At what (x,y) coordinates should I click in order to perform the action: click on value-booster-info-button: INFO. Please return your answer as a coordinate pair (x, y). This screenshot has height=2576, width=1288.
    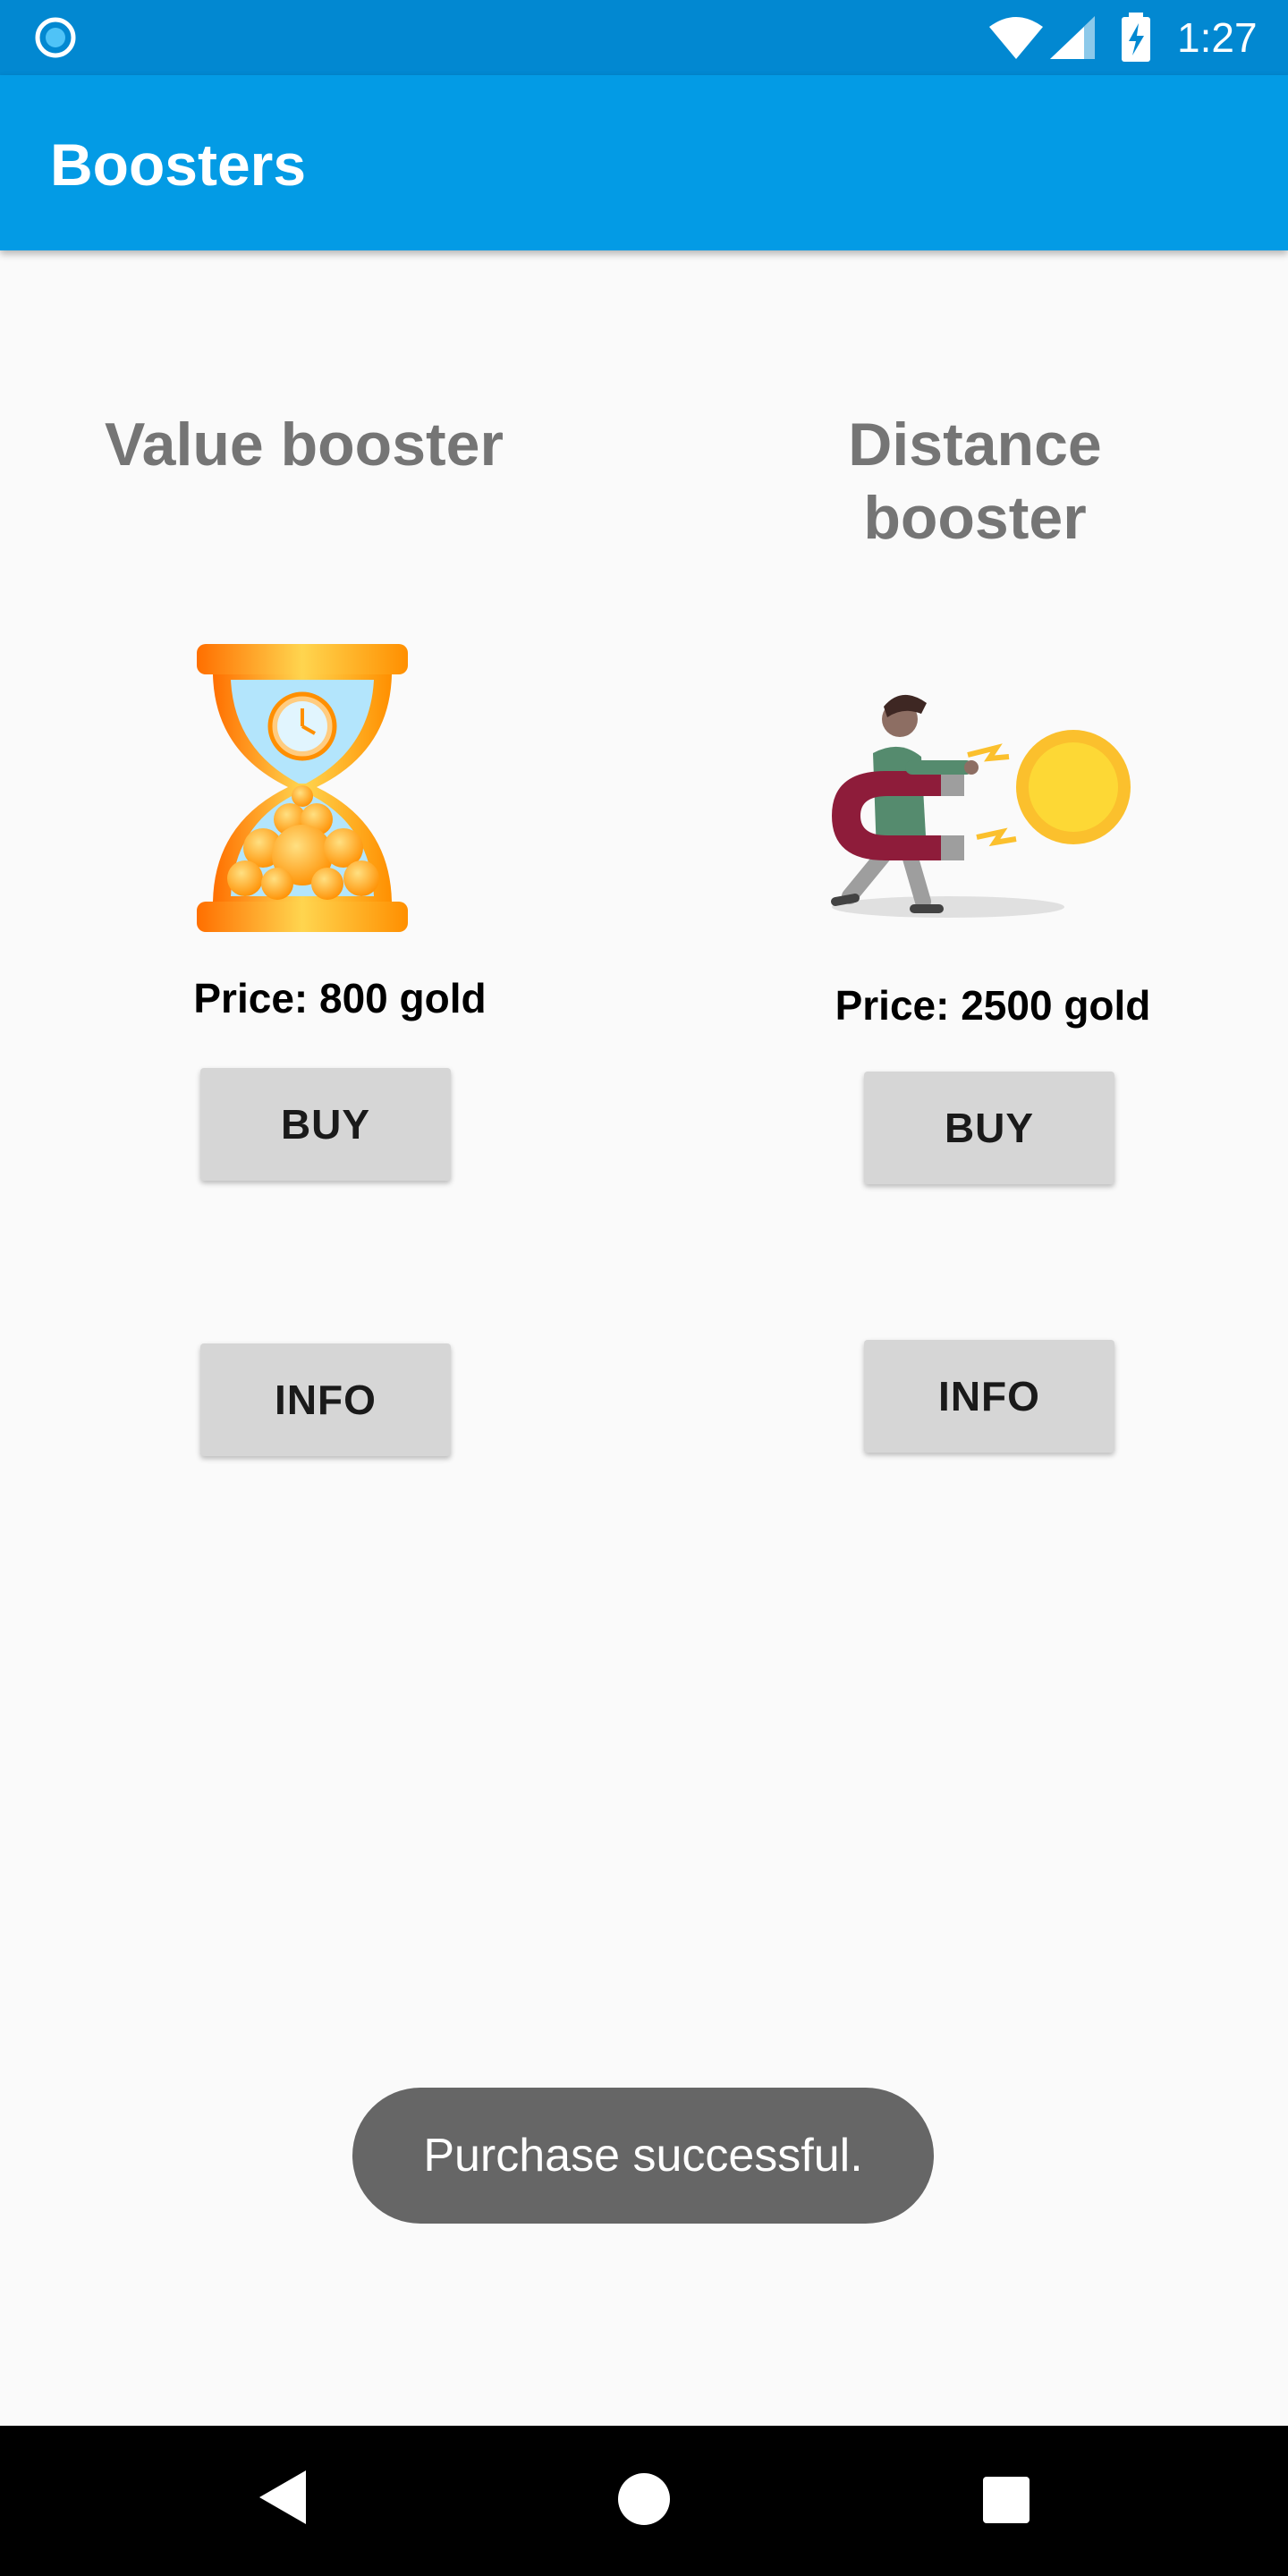
    Looking at the image, I should click on (325, 1399).